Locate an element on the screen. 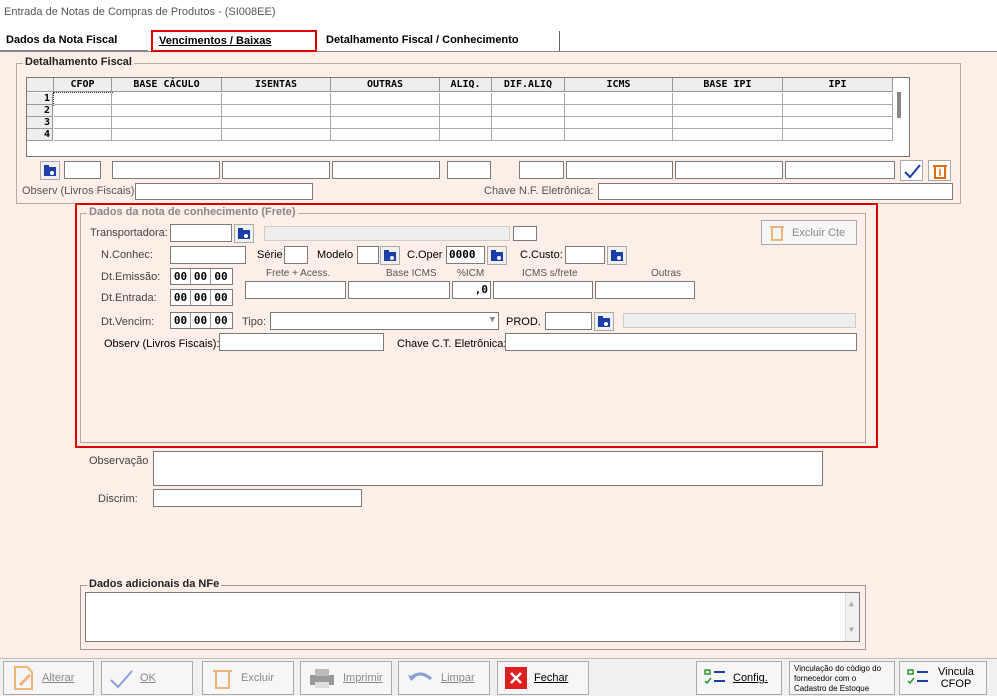 This screenshot has width=997, height=696. icms-frete-input is located at coordinates (543, 290).